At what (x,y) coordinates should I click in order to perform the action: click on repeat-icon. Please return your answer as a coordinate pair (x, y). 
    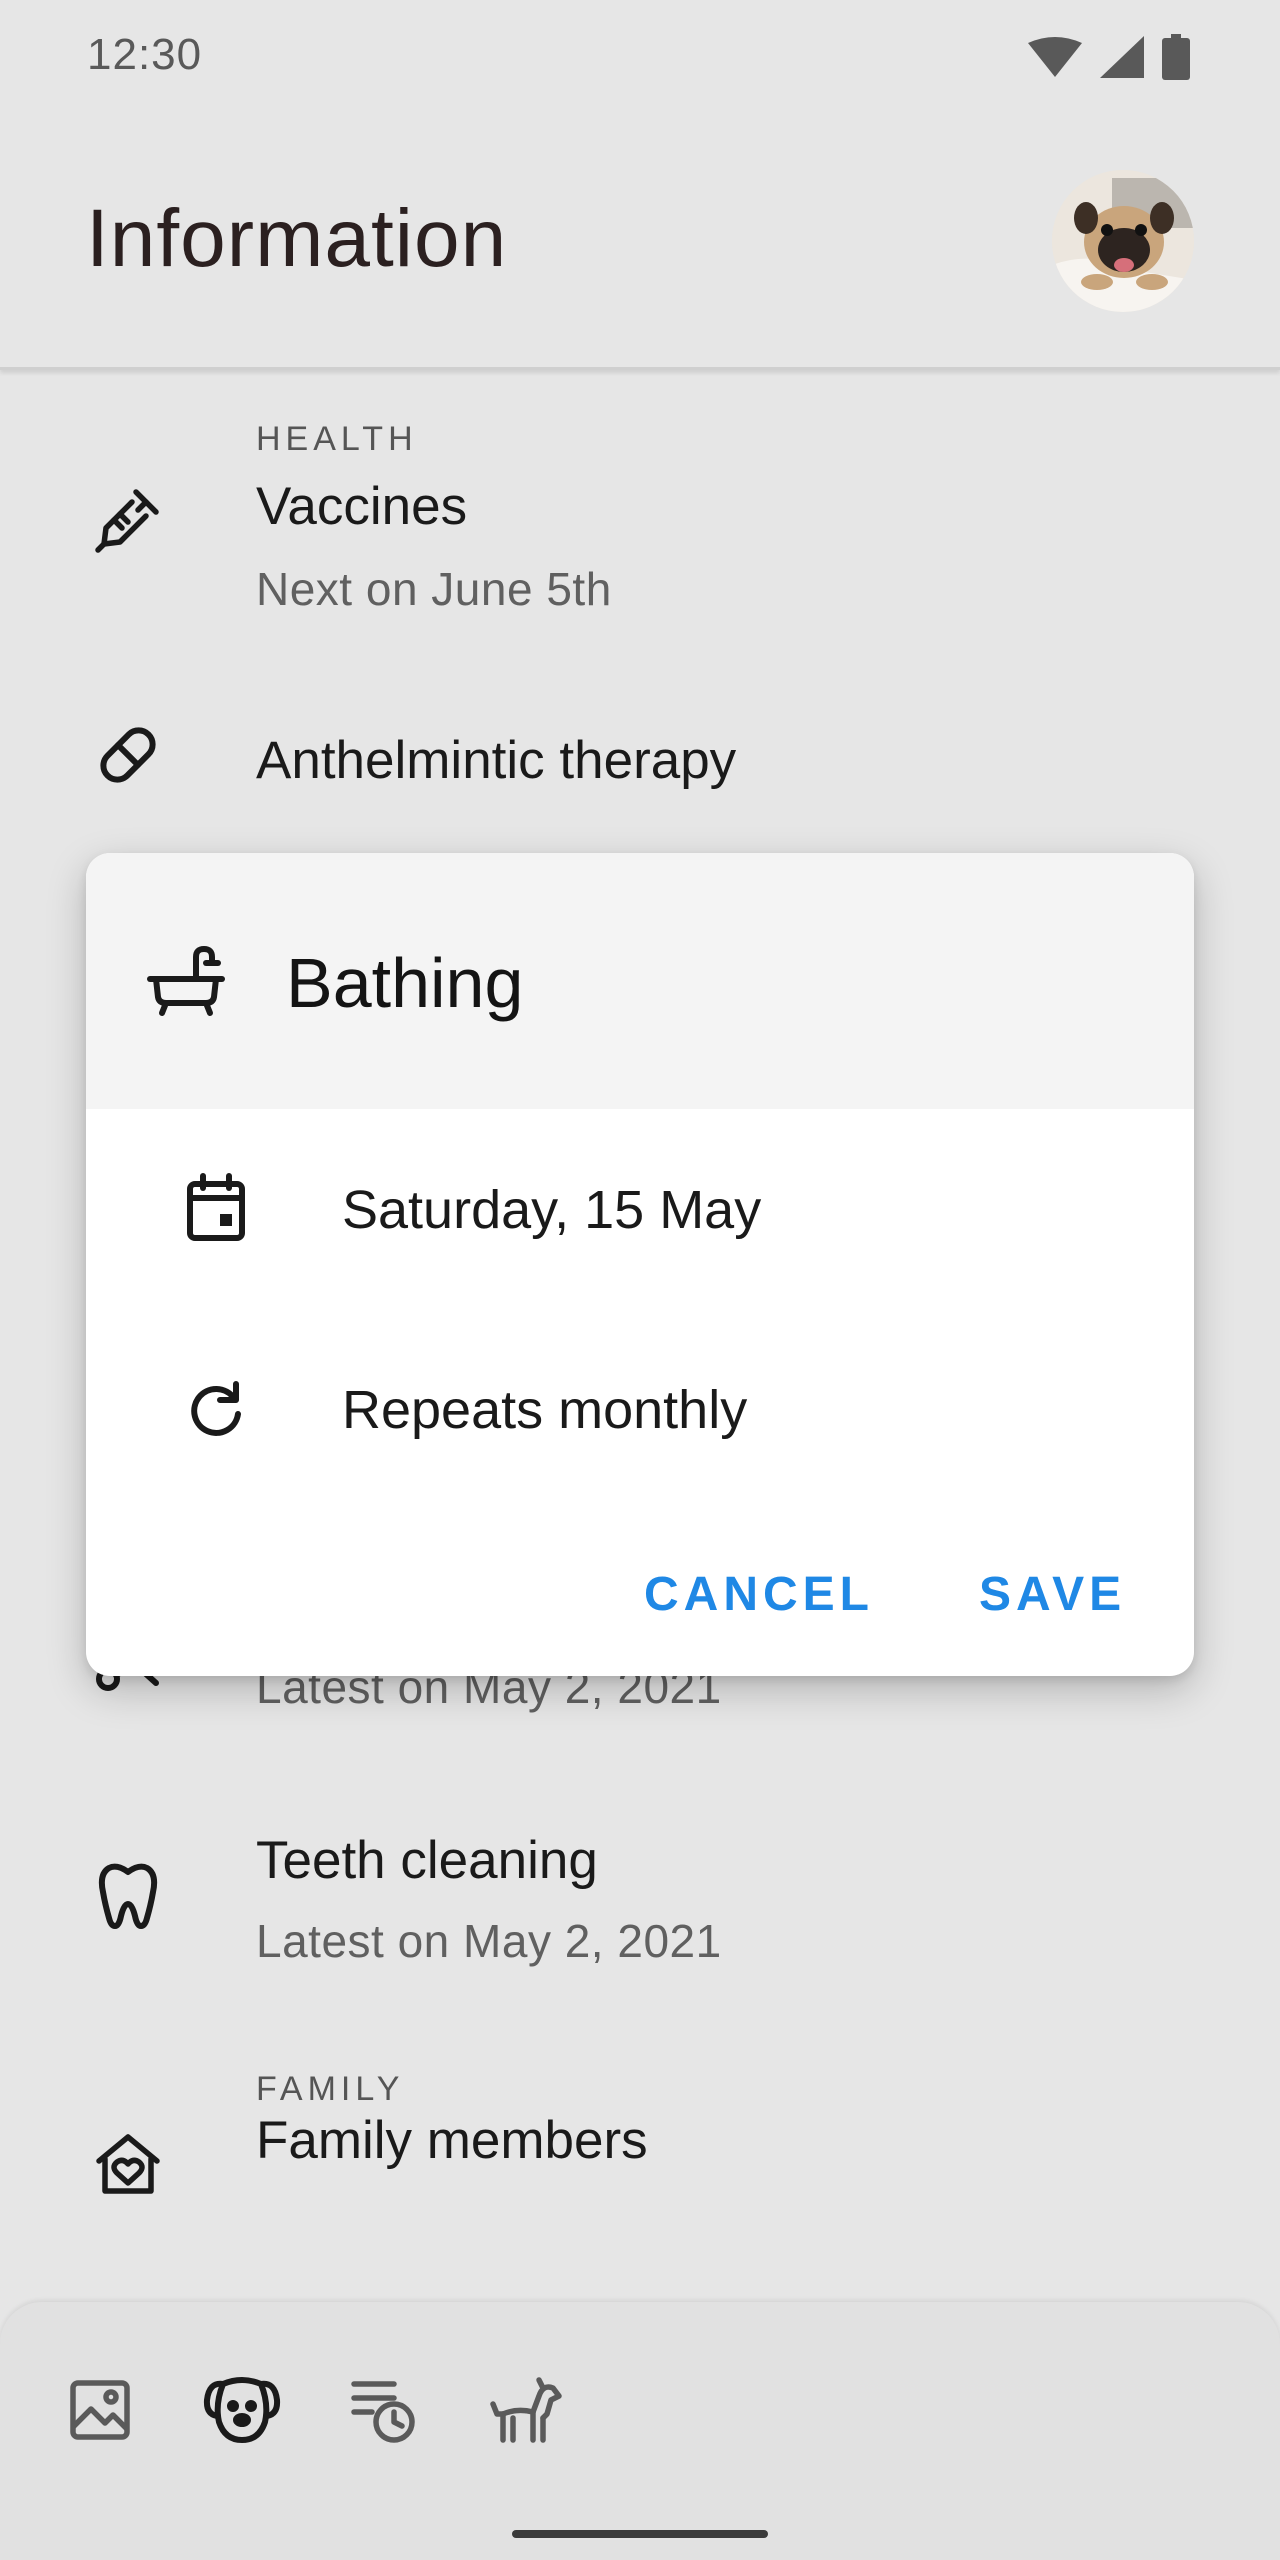
    Looking at the image, I should click on (216, 1408).